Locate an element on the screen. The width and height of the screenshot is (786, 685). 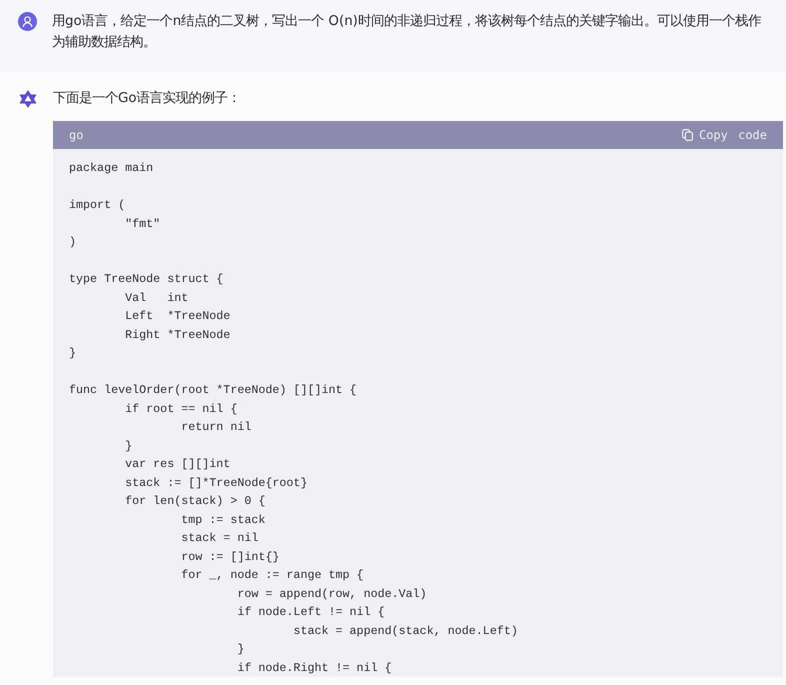
star-logo-icon is located at coordinates (28, 99).